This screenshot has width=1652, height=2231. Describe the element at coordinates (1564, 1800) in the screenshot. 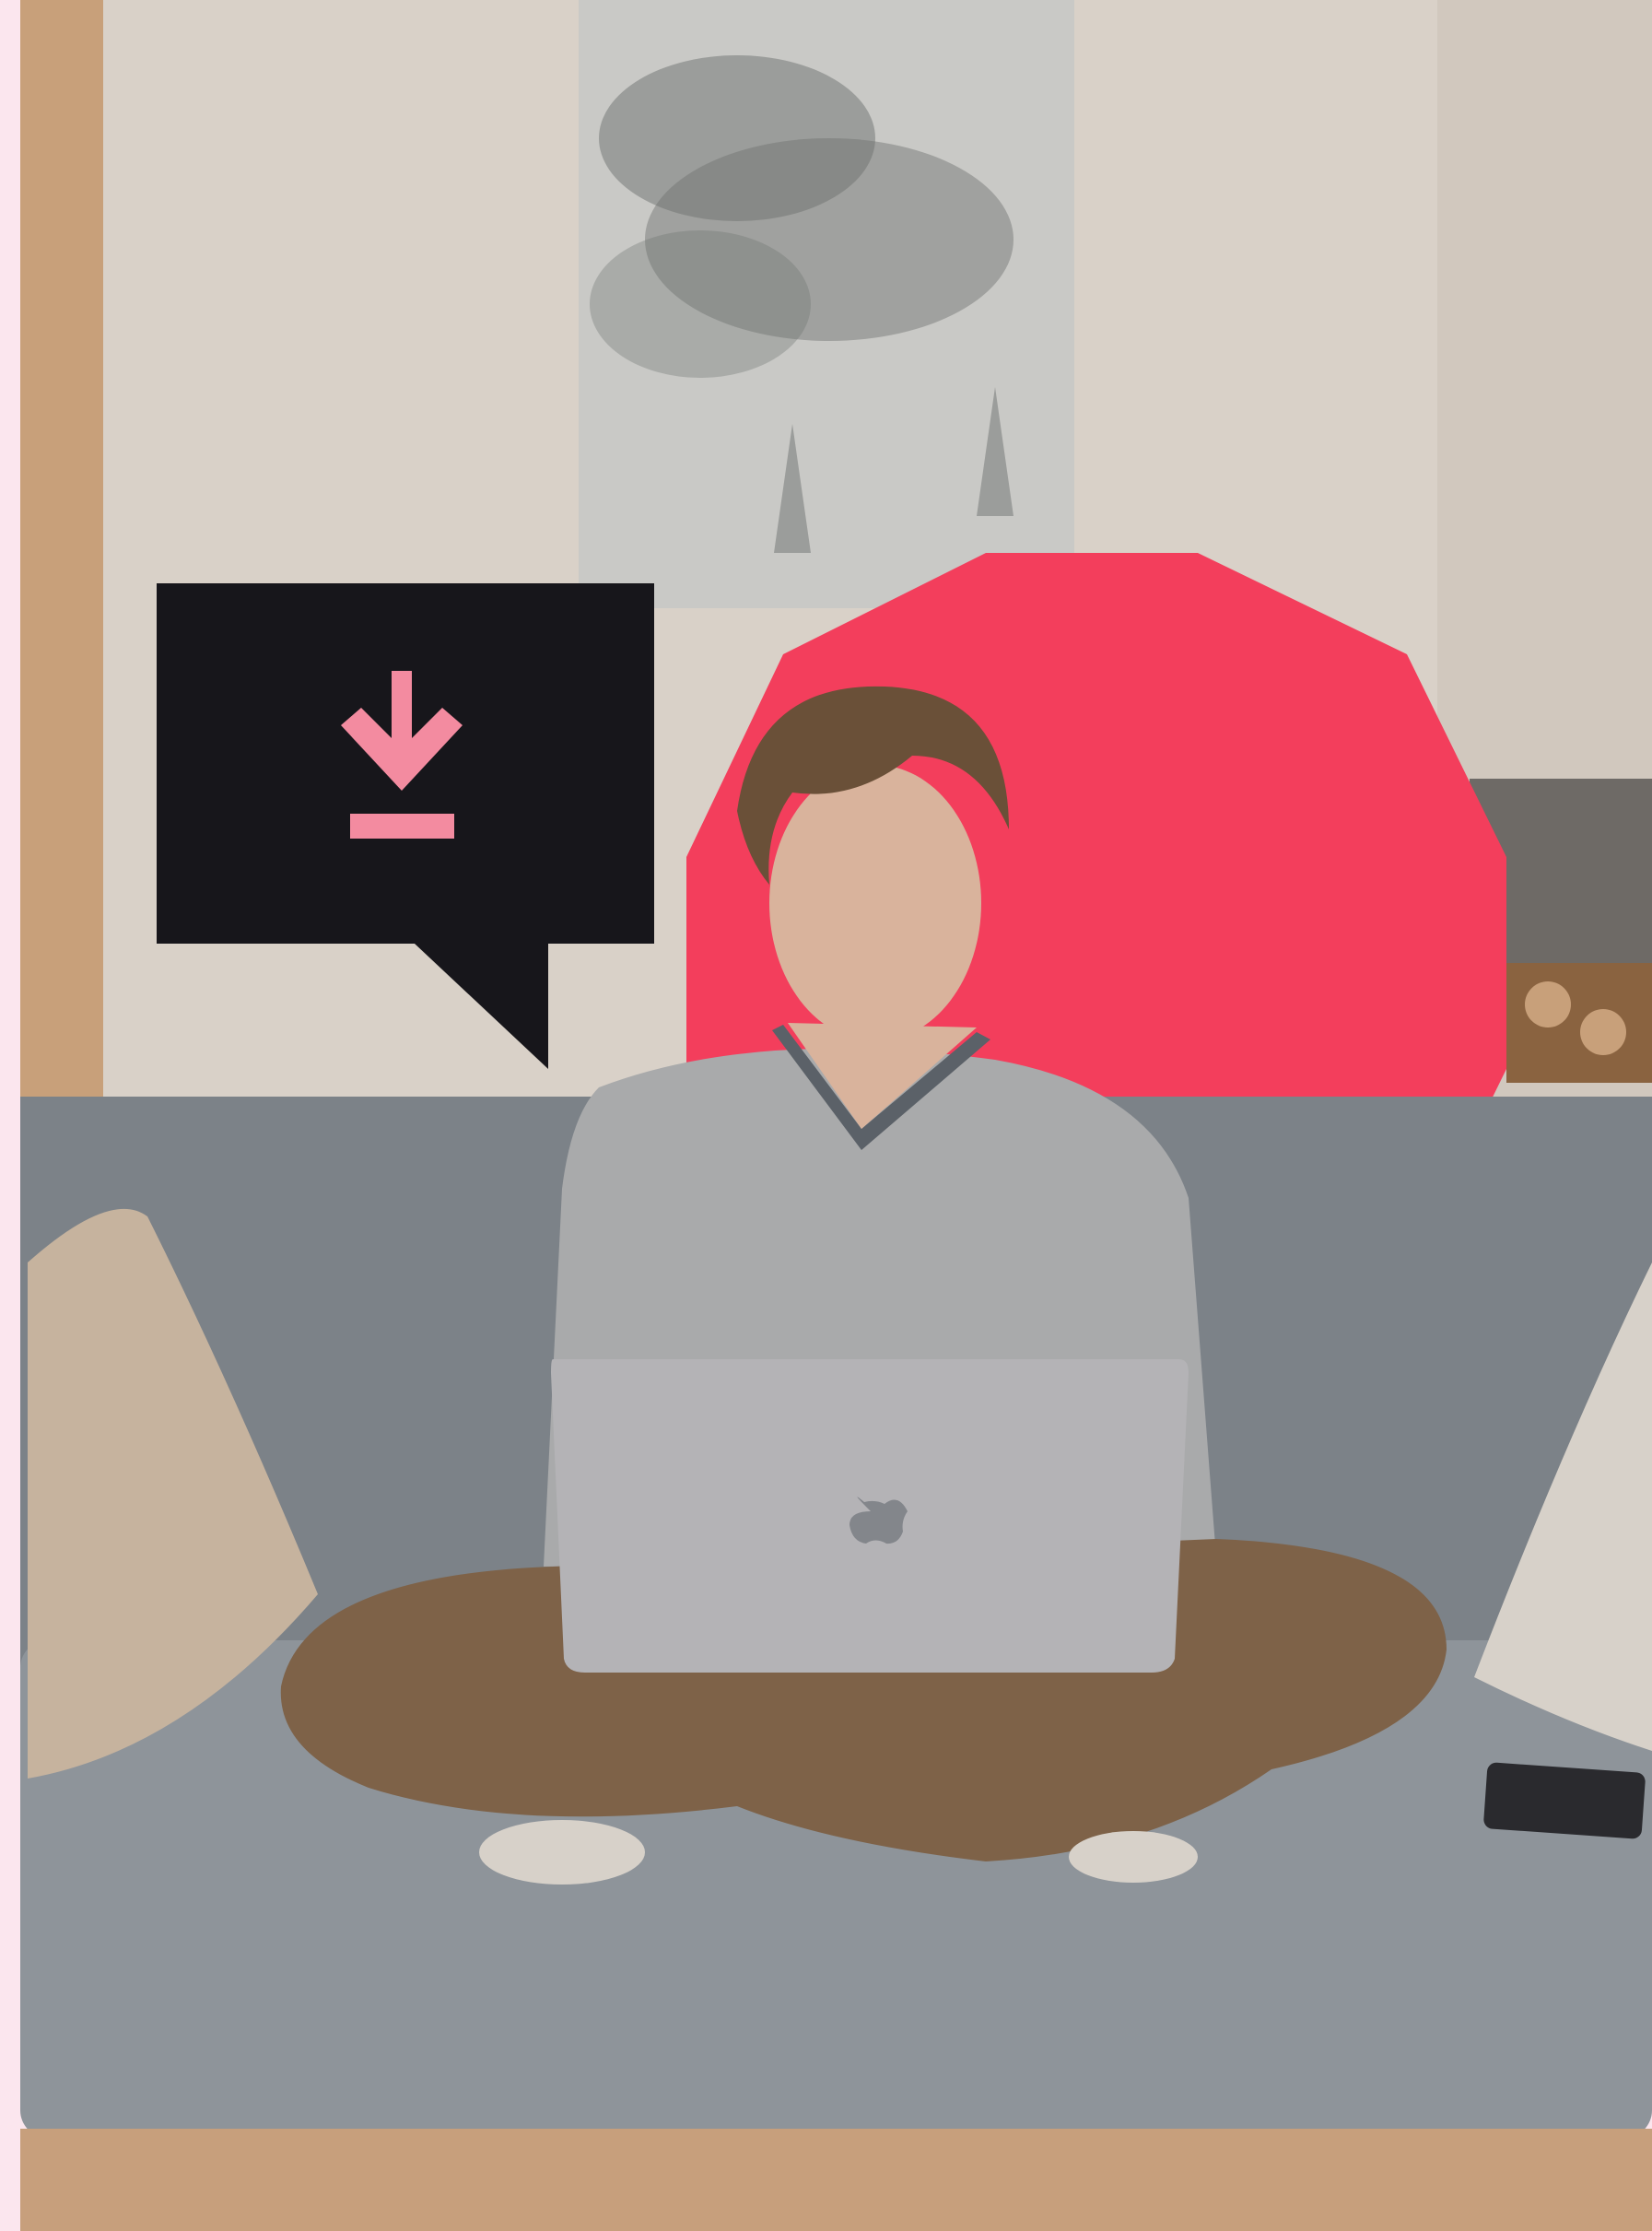

I see `phone` at that location.